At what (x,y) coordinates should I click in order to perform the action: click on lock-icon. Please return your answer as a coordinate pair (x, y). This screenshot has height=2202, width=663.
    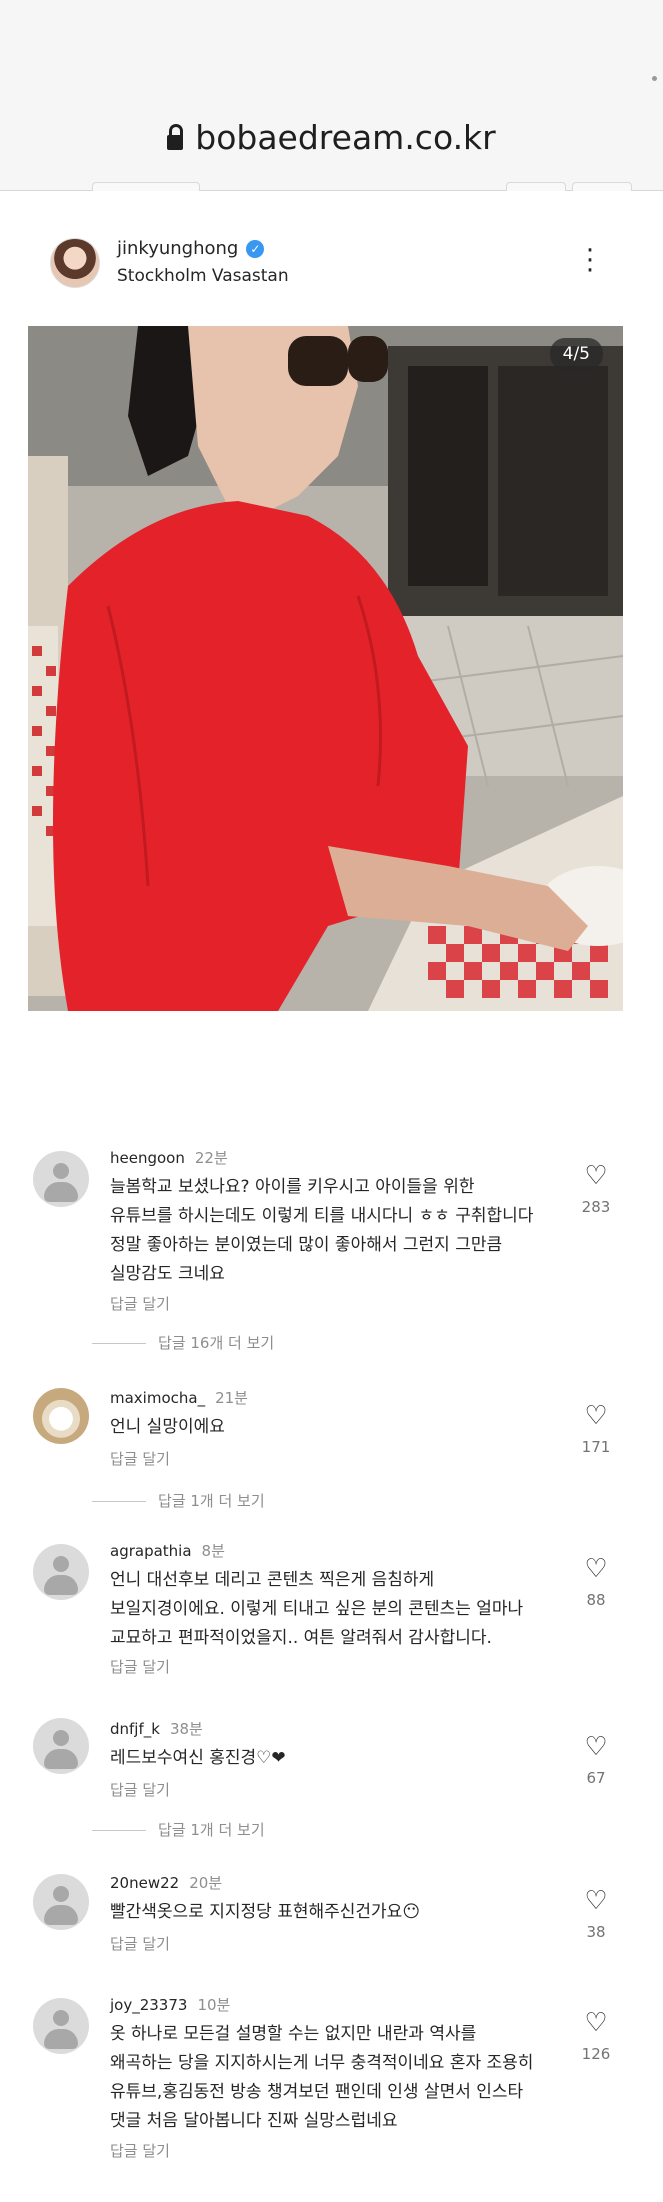
    Looking at the image, I should click on (175, 137).